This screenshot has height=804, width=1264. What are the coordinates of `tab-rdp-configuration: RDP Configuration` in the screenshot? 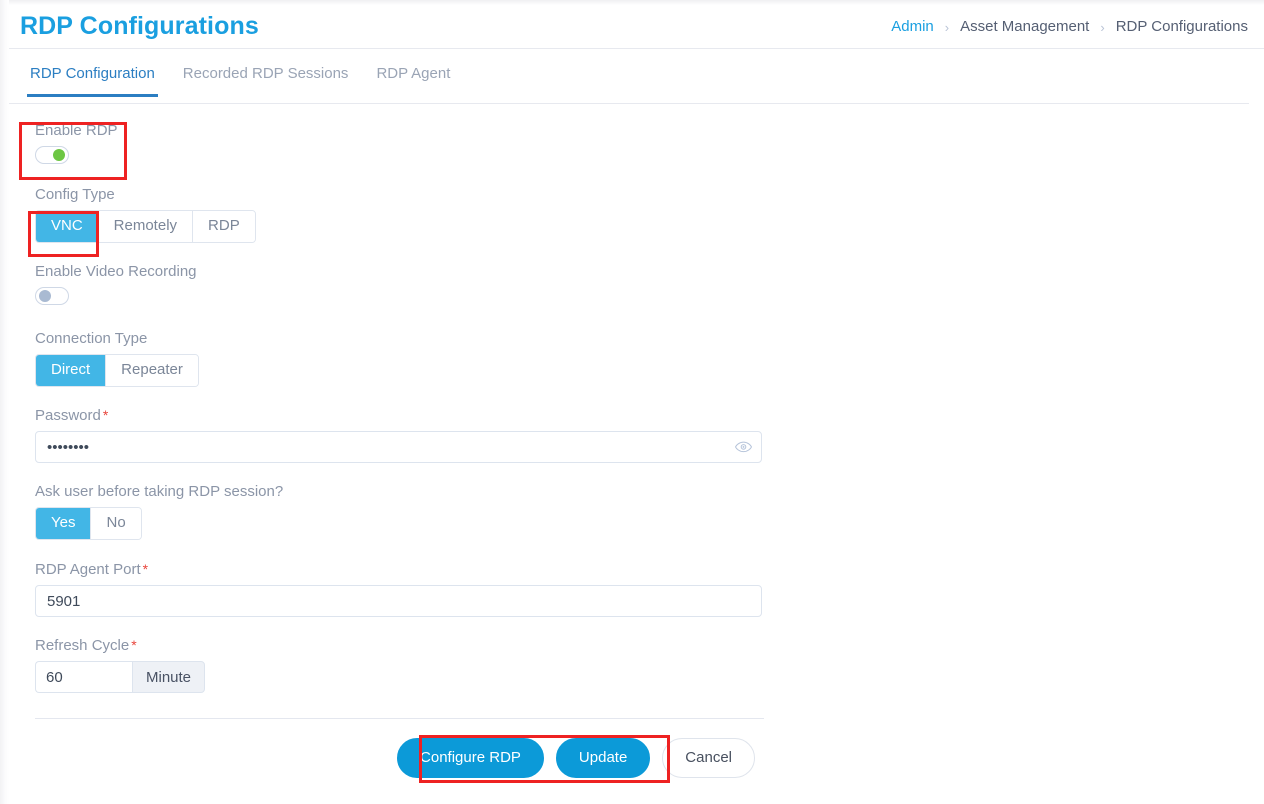 It's located at (92, 79).